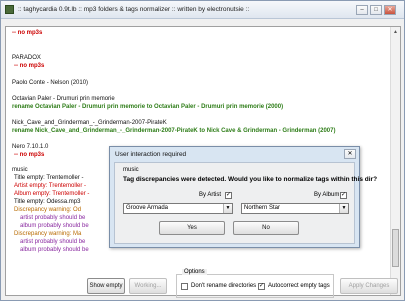 This screenshot has width=405, height=301. What do you see at coordinates (106, 286) in the screenshot?
I see `show-empty-button: Show empty` at bounding box center [106, 286].